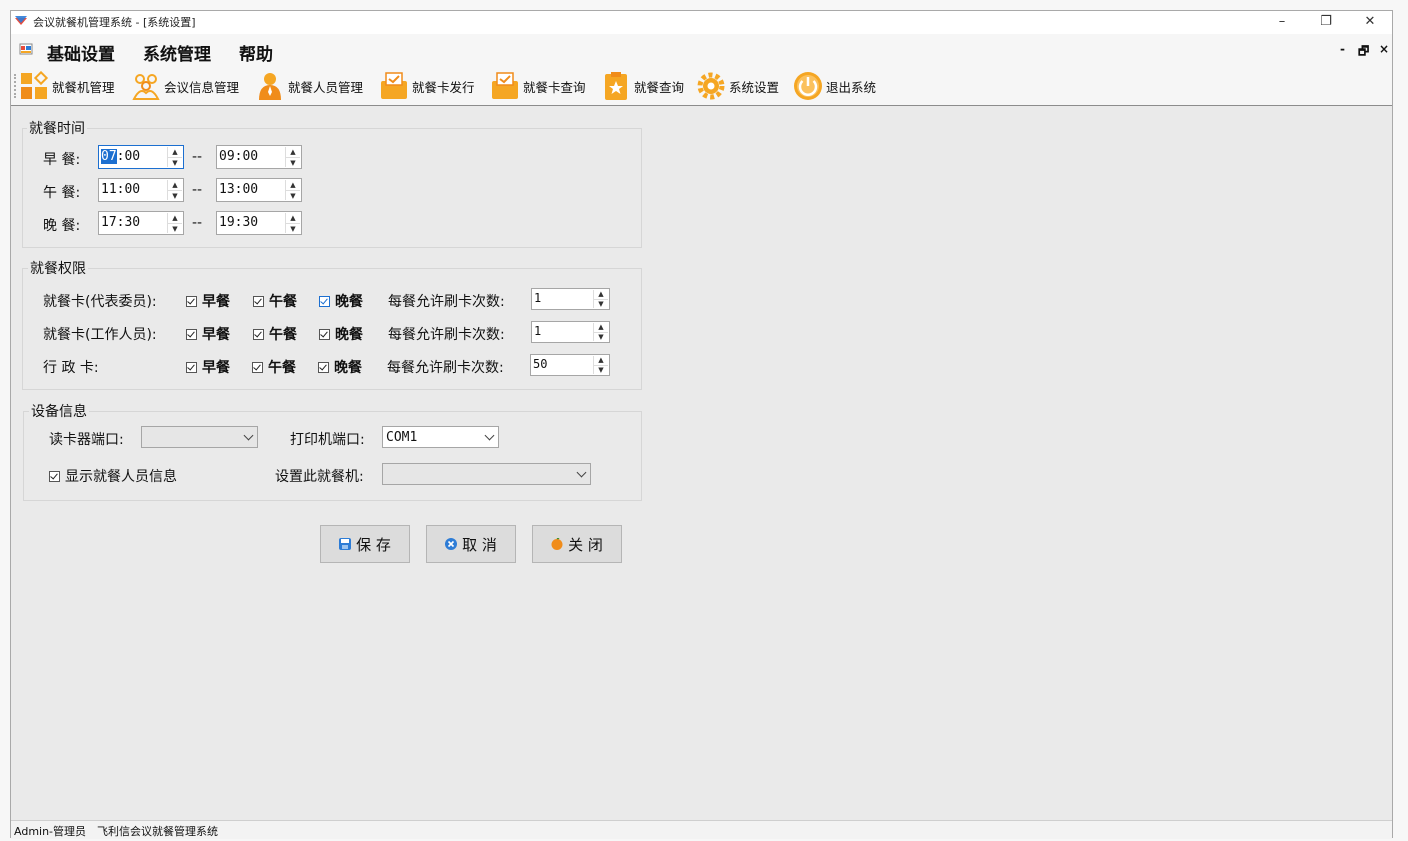 Image resolution: width=1408 pixels, height=841 pixels. Describe the element at coordinates (616, 86) in the screenshot. I see `clipboard-star-icon` at that location.